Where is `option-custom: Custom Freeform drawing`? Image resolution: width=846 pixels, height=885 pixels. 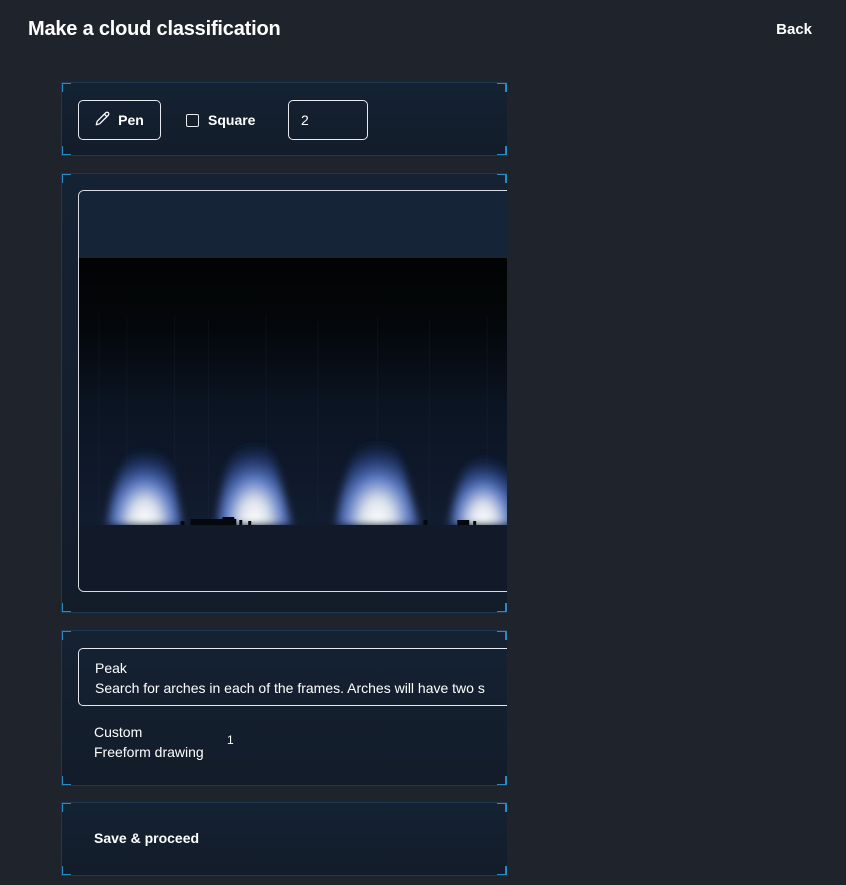
option-custom: Custom Freeform drawing is located at coordinates (149, 742).